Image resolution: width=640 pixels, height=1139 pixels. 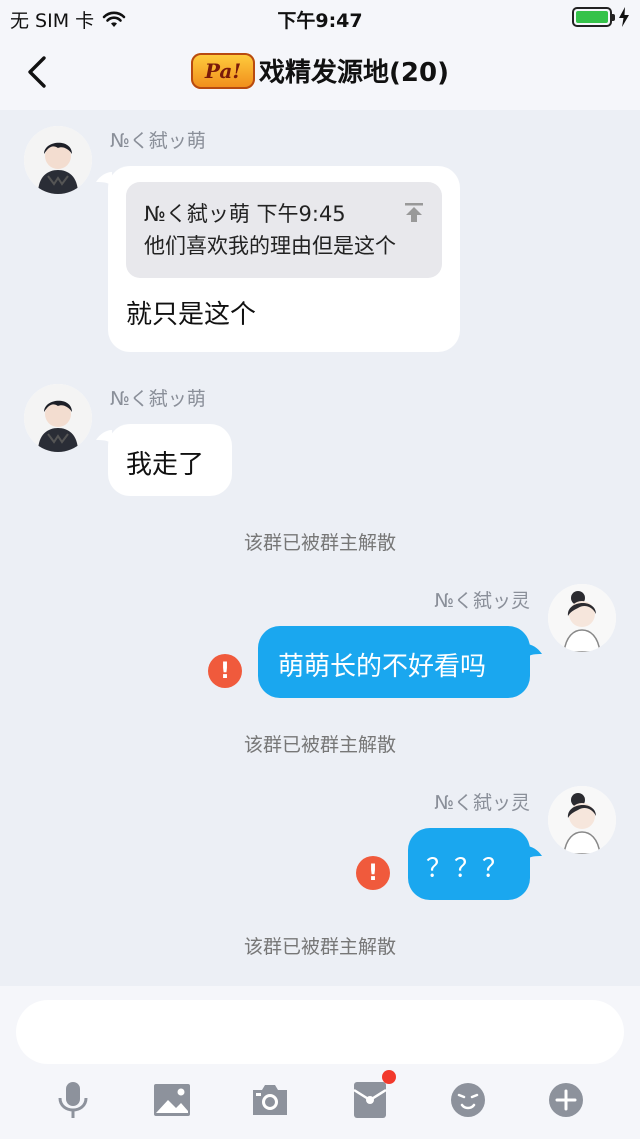 What do you see at coordinates (270, 246) in the screenshot?
I see `quote-text: 他们喜欢我的理由但是这个` at bounding box center [270, 246].